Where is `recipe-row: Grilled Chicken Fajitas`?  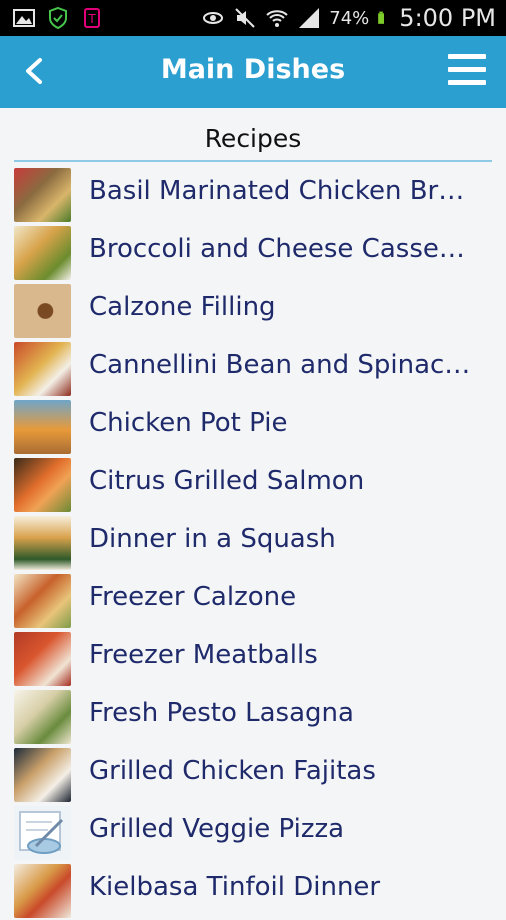
recipe-row: Grilled Chicken Fajitas is located at coordinates (253, 775).